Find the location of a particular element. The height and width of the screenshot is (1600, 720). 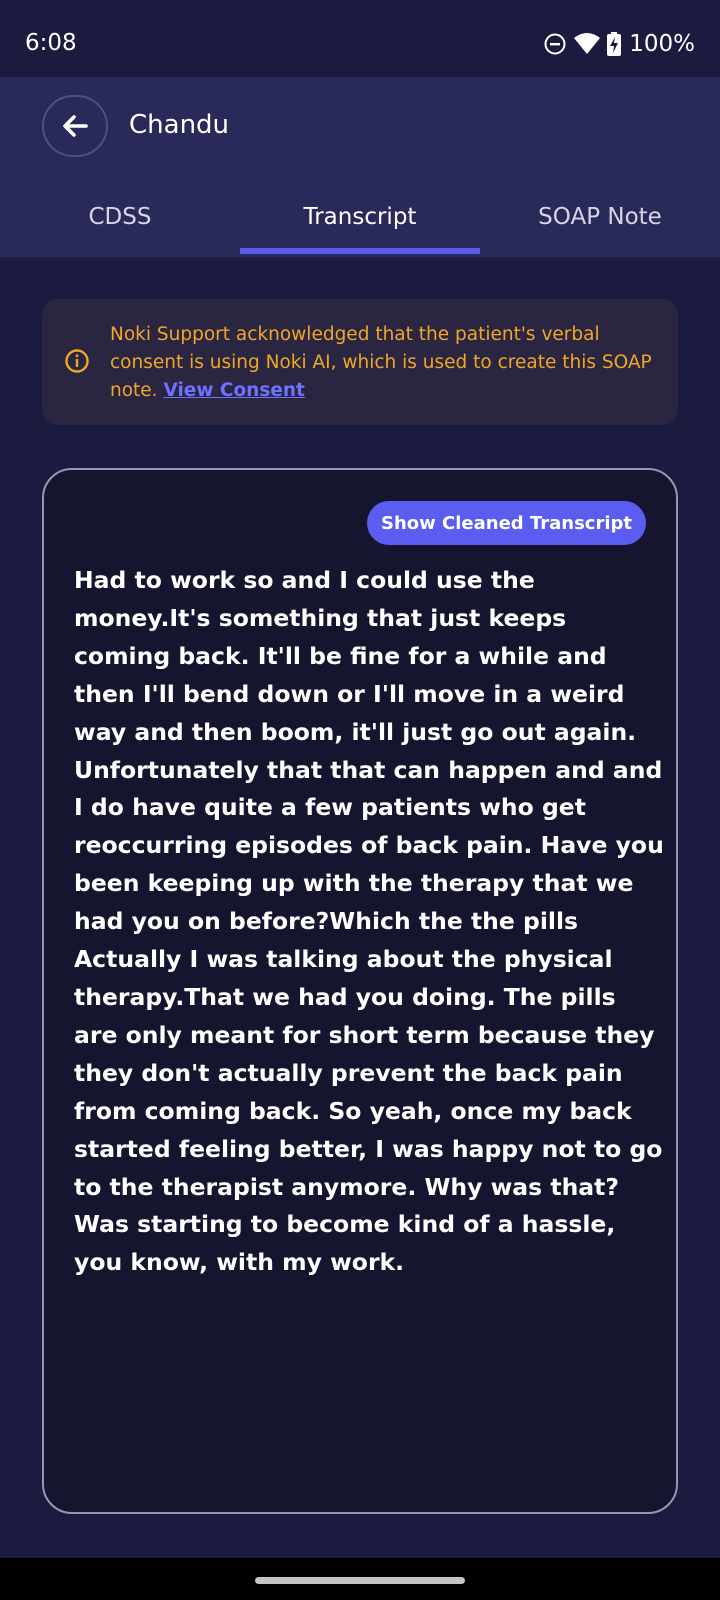

info-icon is located at coordinates (77, 361).